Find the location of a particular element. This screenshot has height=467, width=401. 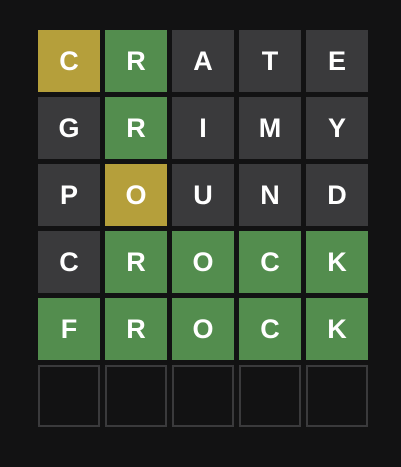

letter-tile: D is located at coordinates (337, 195).